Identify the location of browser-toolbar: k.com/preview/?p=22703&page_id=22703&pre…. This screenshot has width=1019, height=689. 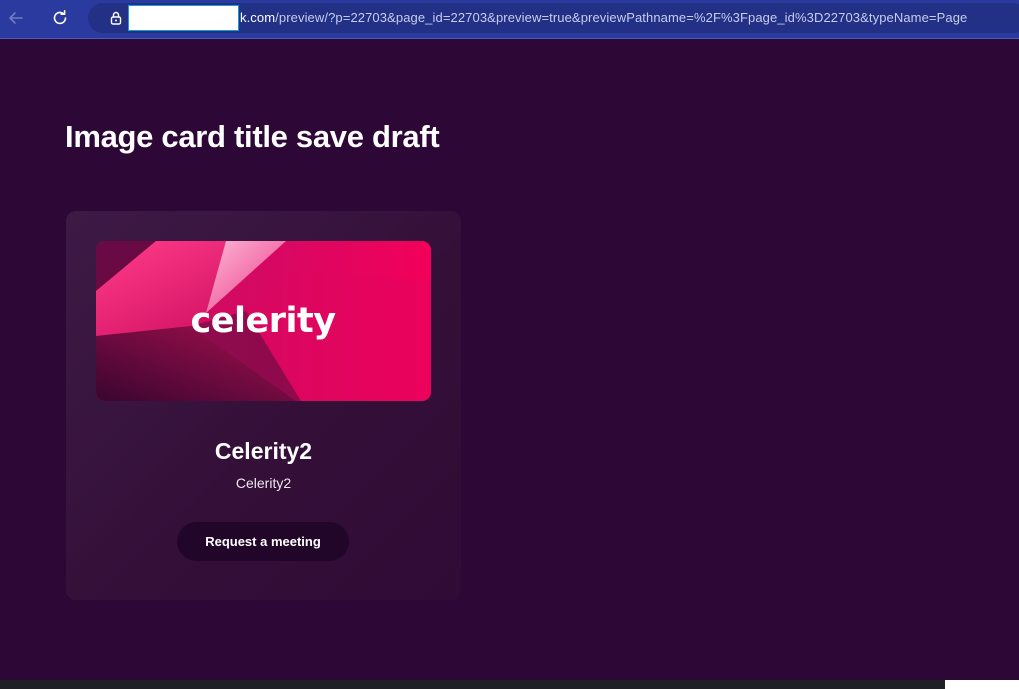
(509, 19).